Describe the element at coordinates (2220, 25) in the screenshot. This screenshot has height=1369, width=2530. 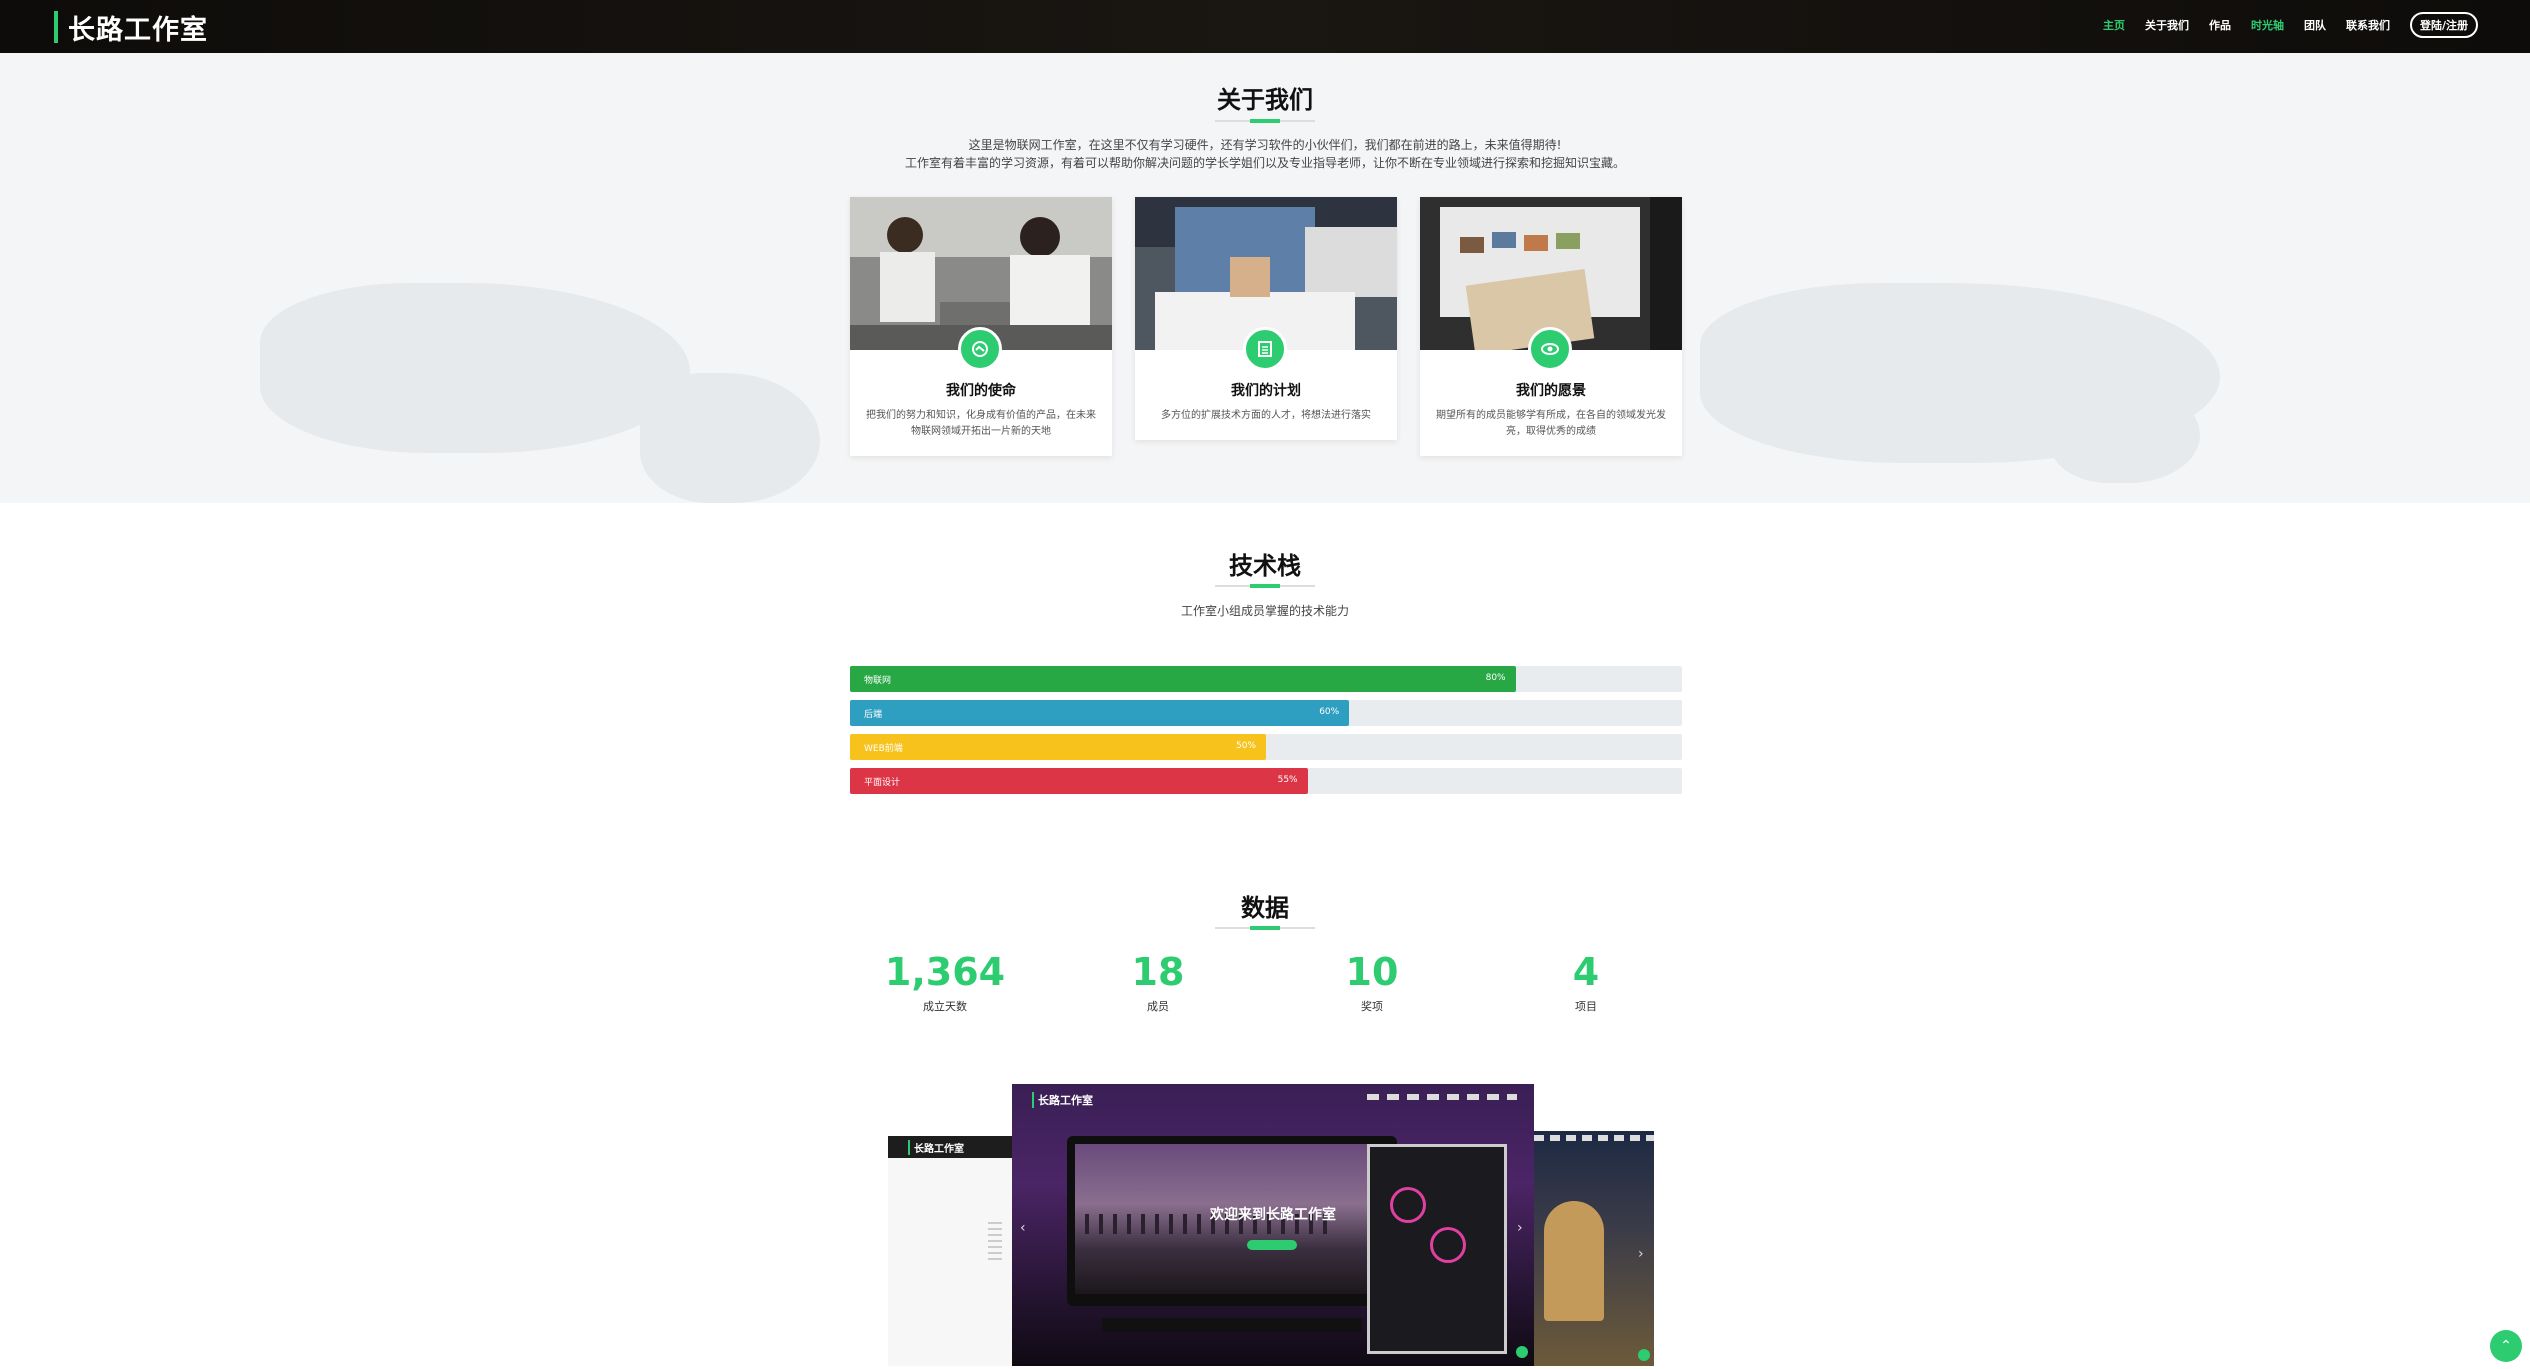
I see `nav-works: 作品` at that location.